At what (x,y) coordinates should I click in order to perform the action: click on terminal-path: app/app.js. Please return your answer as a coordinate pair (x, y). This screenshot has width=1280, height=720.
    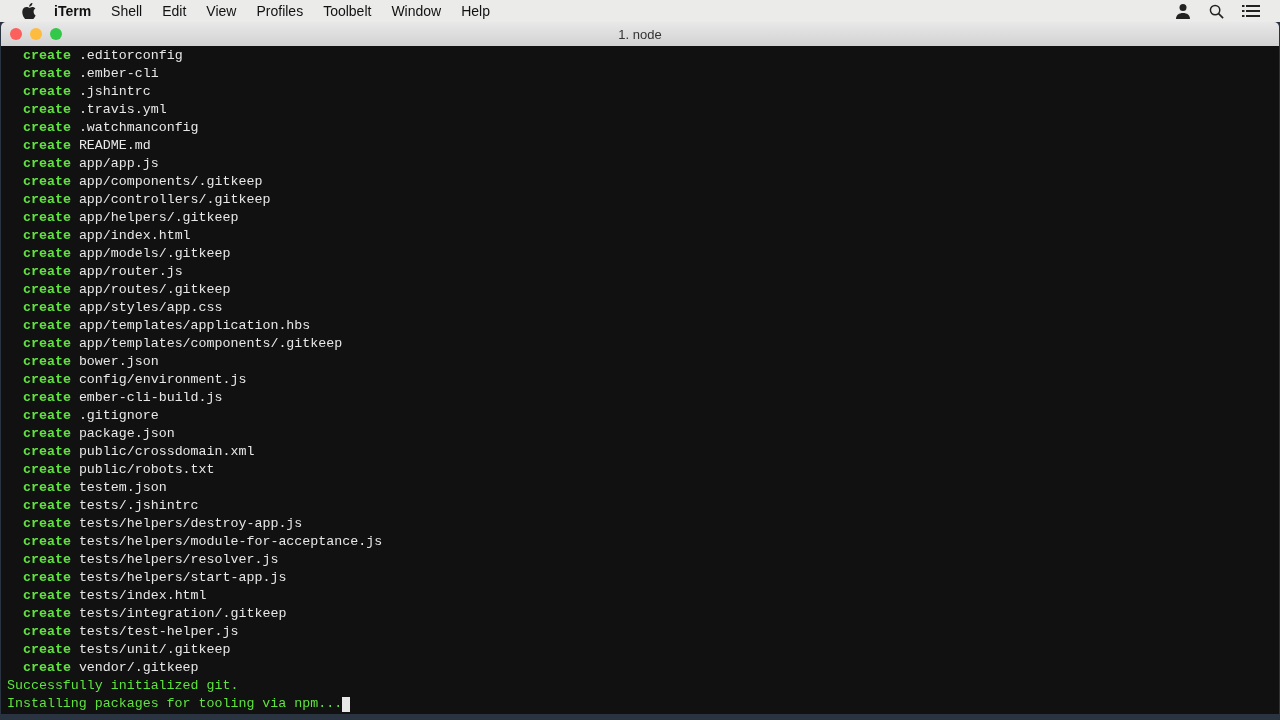
    Looking at the image, I should click on (118, 164).